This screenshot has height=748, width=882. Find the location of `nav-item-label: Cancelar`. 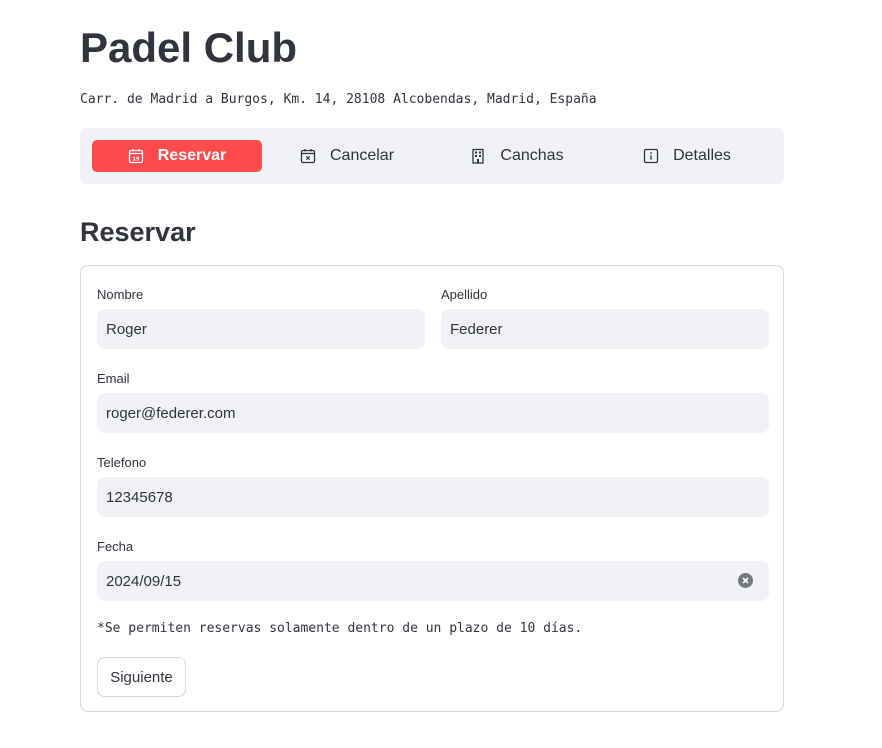

nav-item-label: Cancelar is located at coordinates (362, 155).